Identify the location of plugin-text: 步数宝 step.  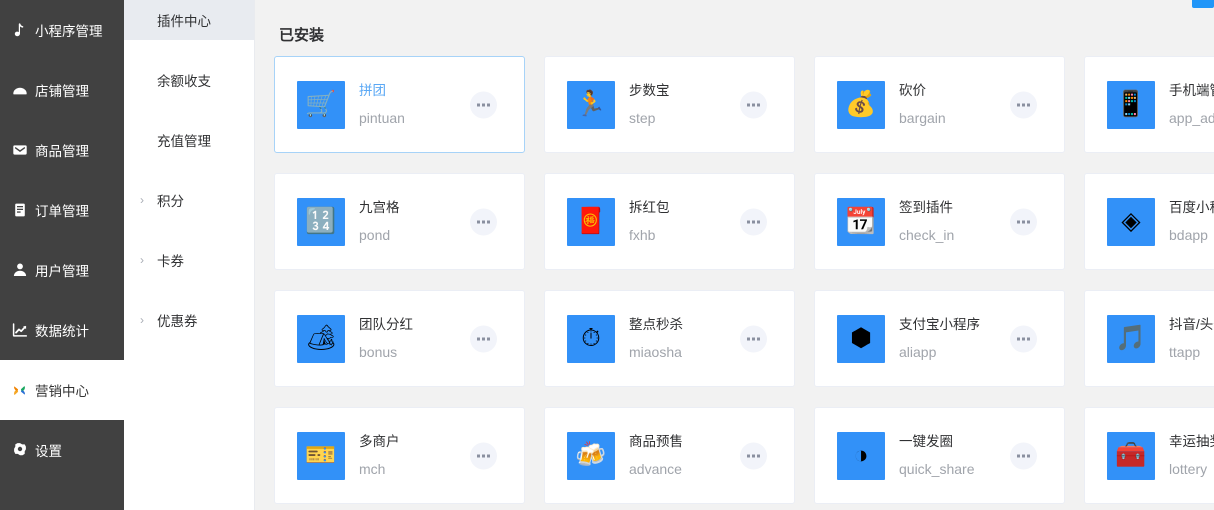
(649, 104).